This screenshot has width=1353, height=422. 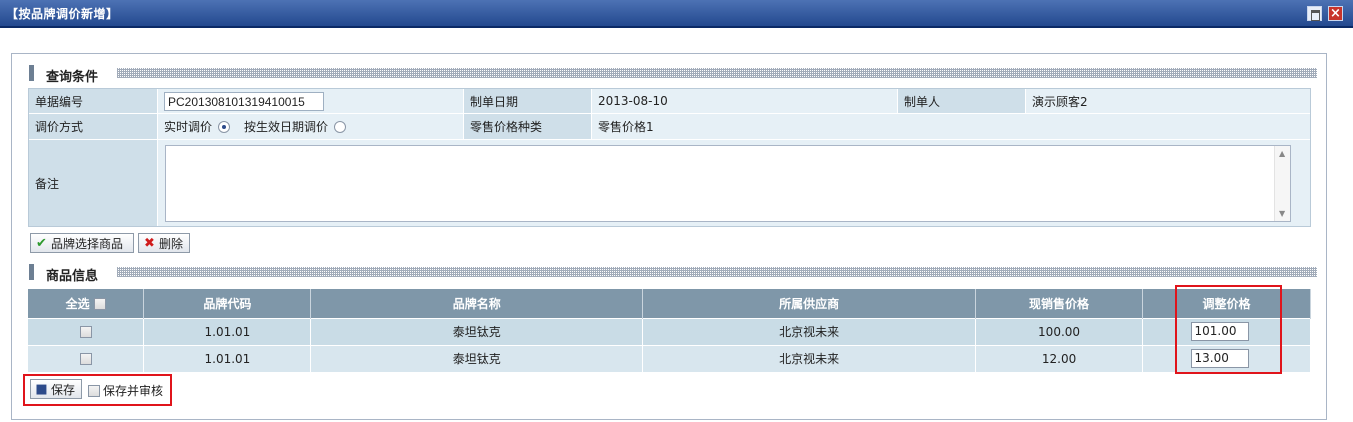 What do you see at coordinates (1282, 213) in the screenshot?
I see `scroll-down-icon: ▼` at bounding box center [1282, 213].